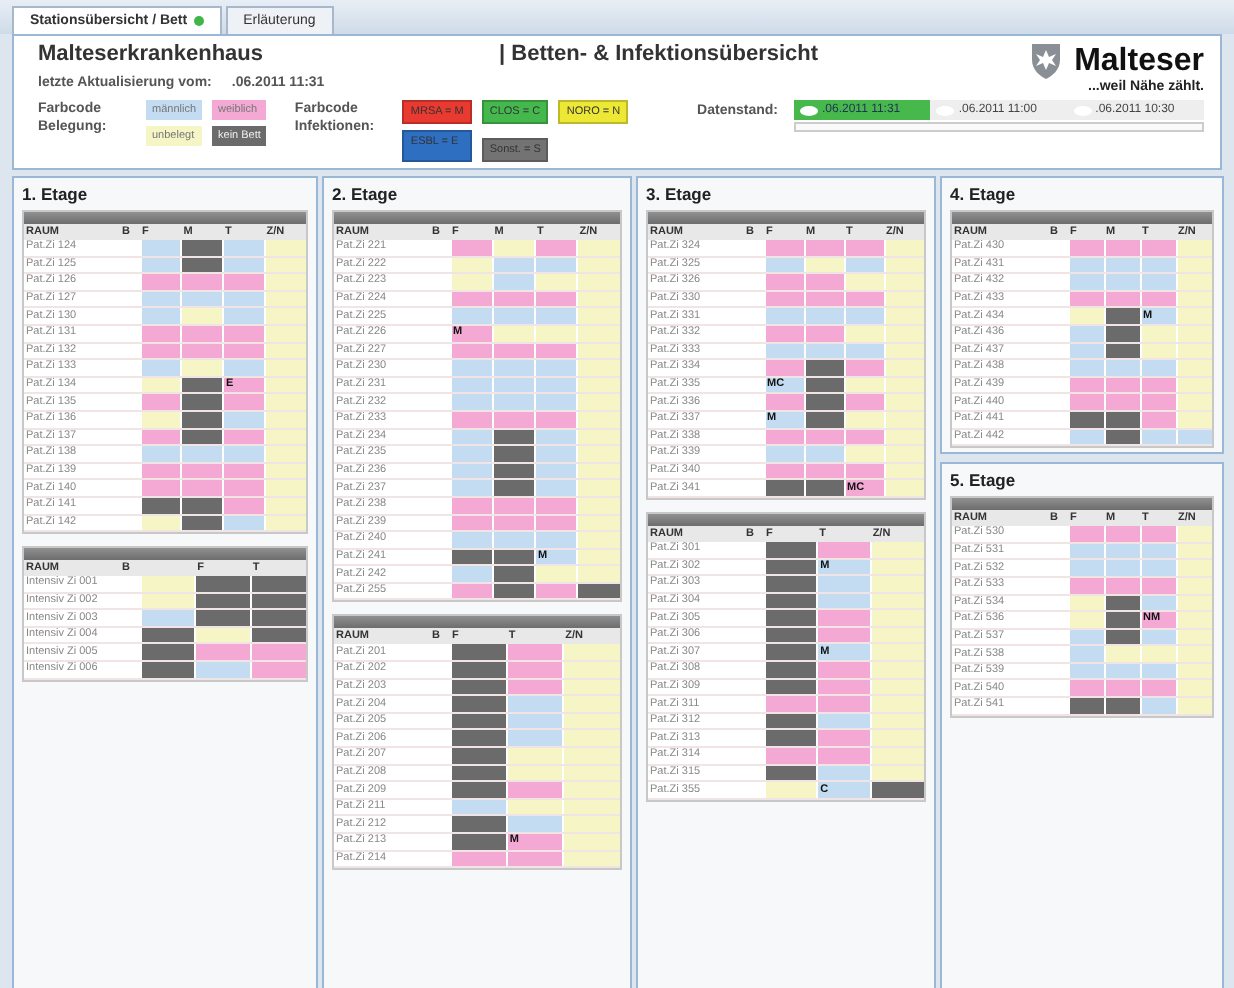  I want to click on floor-title: 4. Etage, so click(984, 194).